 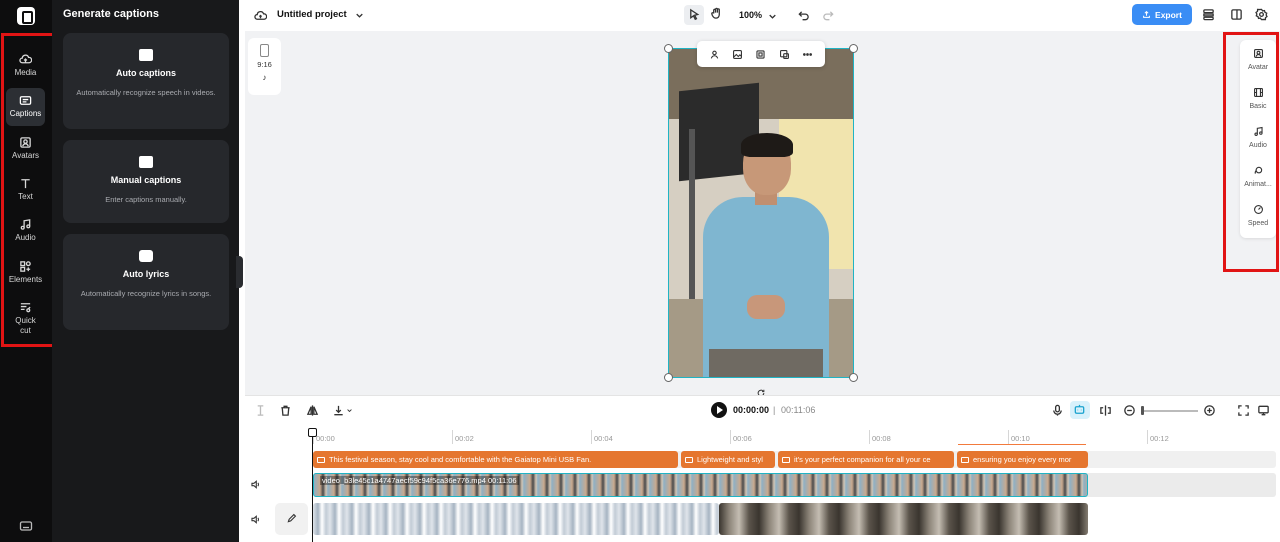 What do you see at coordinates (1258, 137) in the screenshot?
I see `right-item-audio: Audio` at bounding box center [1258, 137].